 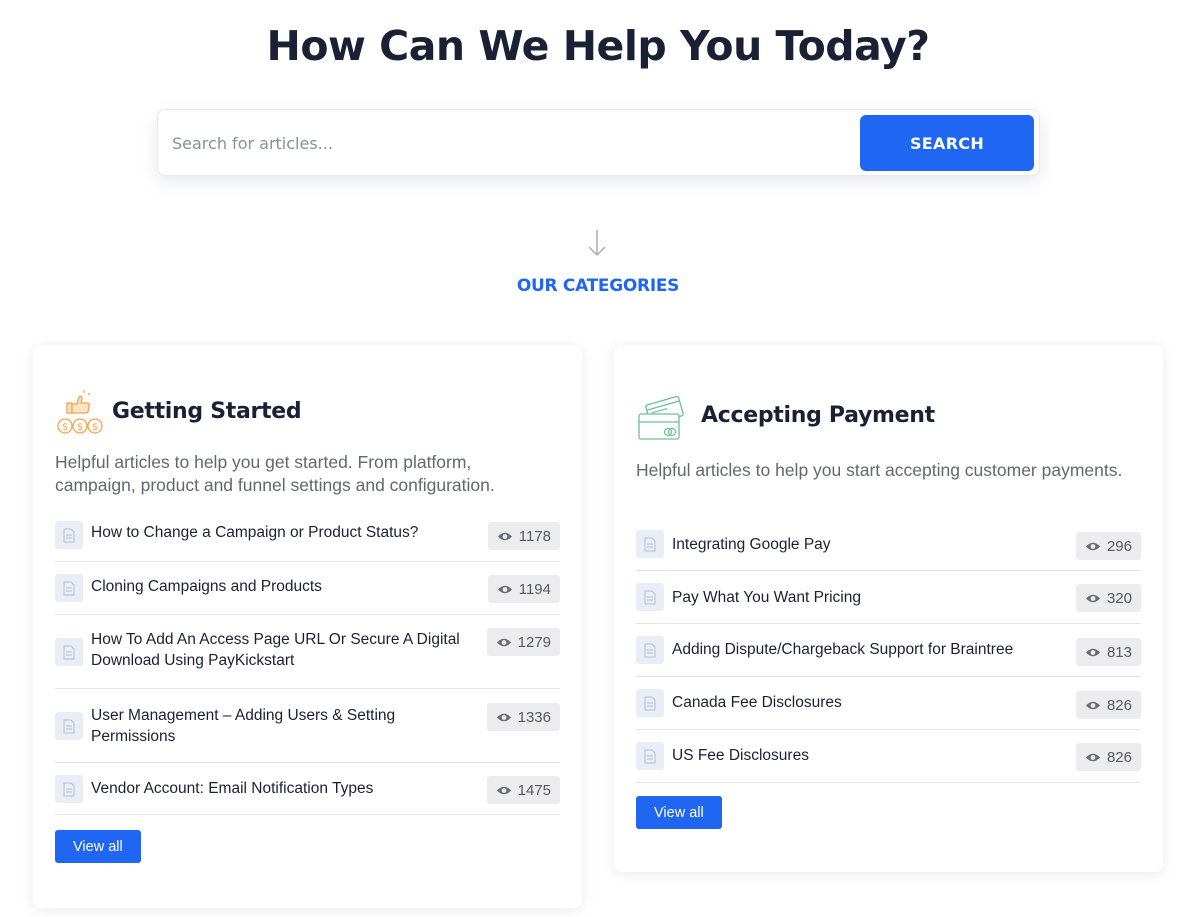 I want to click on article-title: Pay What You Want Pricing, so click(x=867, y=597).